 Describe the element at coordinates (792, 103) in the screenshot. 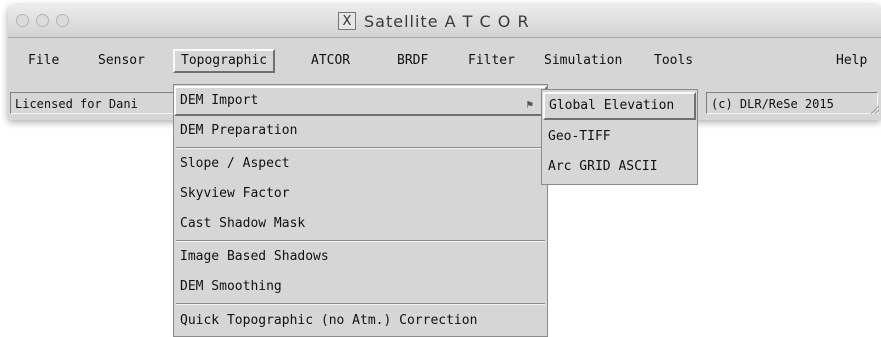

I see `copyright-status: (c) DLR/ReSe 2015` at that location.